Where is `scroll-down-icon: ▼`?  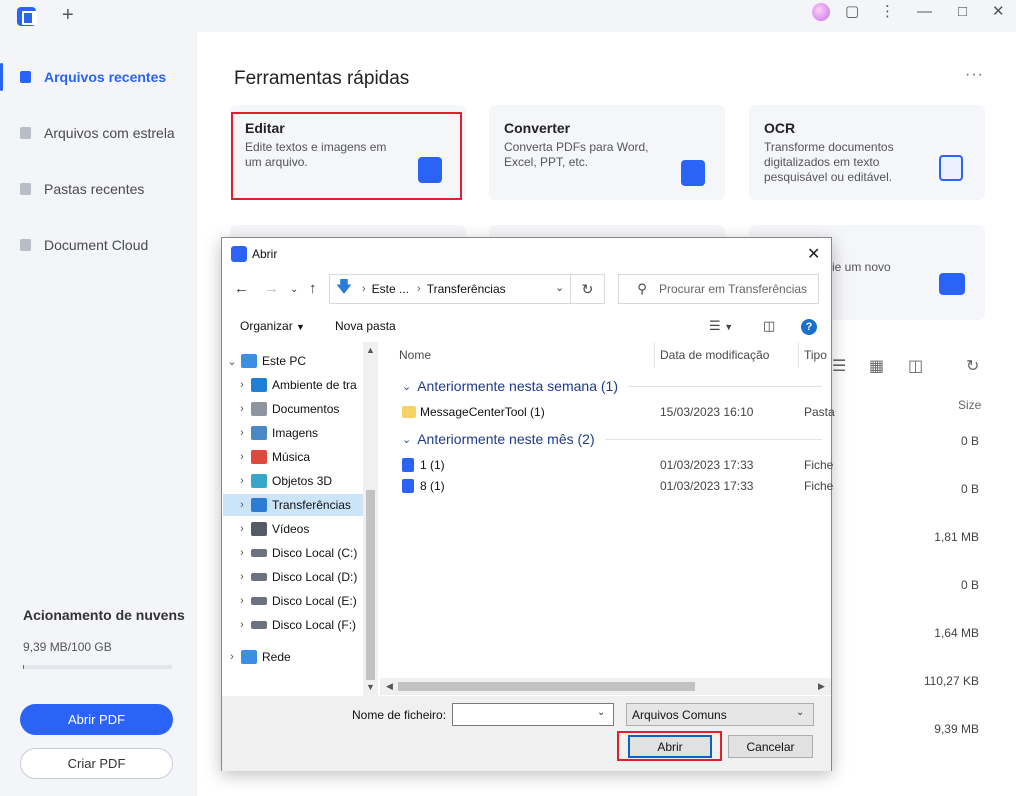
scroll-down-icon: ▼ is located at coordinates (370, 687).